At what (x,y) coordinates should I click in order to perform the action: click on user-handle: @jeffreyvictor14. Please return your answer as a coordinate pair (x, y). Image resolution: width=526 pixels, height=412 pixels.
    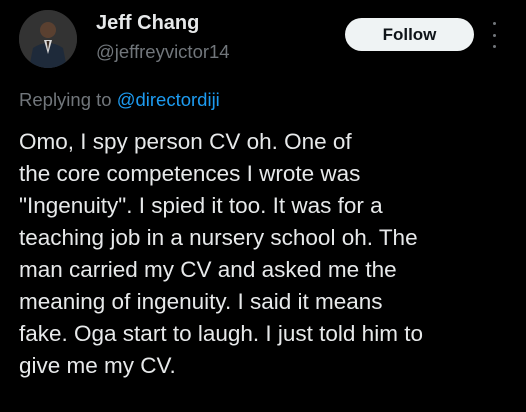
    Looking at the image, I should click on (163, 52).